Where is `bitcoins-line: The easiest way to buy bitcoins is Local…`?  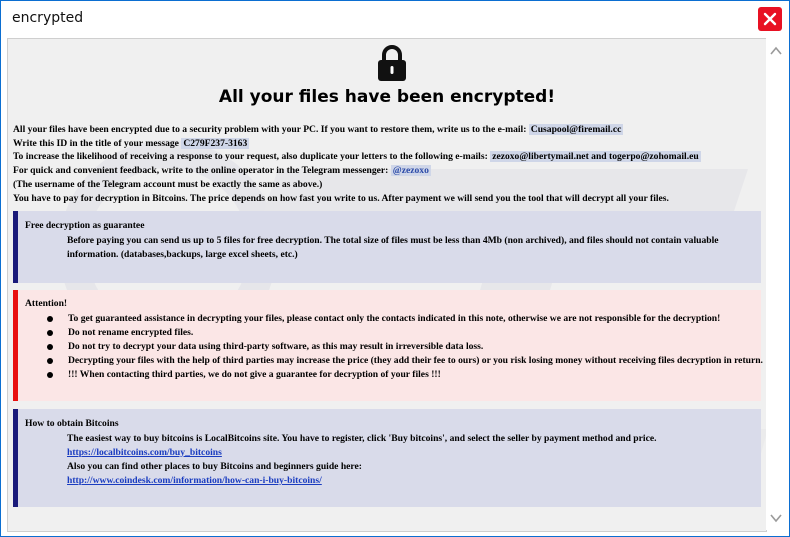 bitcoins-line: The easiest way to buy bitcoins is Local… is located at coordinates (362, 438).